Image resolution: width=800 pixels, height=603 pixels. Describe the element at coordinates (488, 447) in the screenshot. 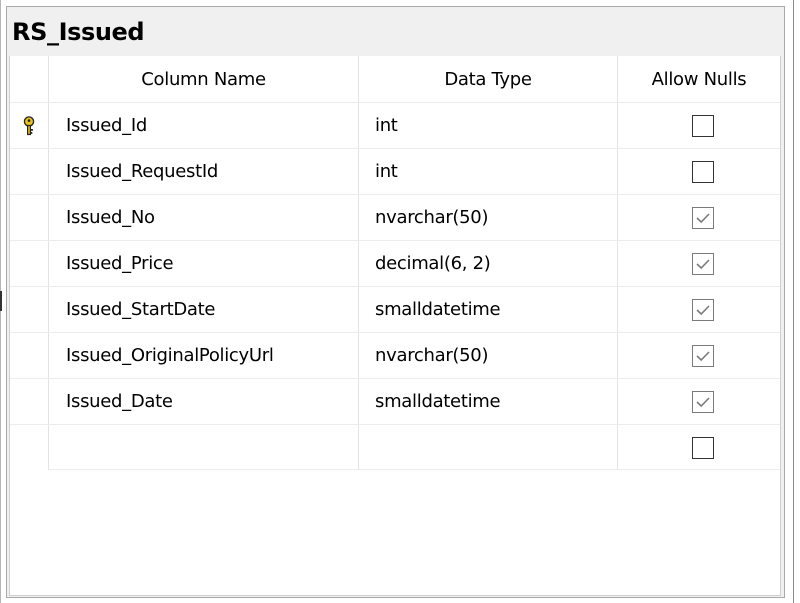

I see `data-type-cell` at that location.